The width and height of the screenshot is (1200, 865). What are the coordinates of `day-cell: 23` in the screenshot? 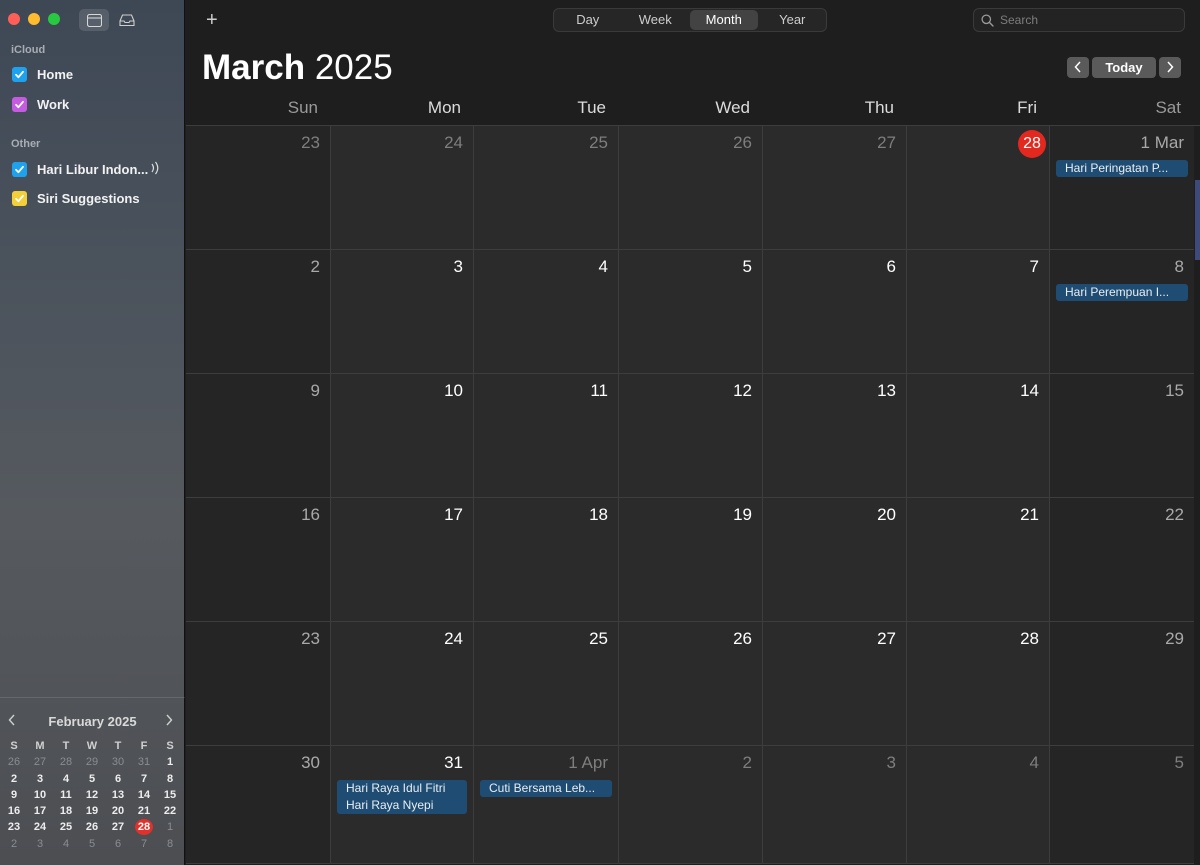 It's located at (258, 684).